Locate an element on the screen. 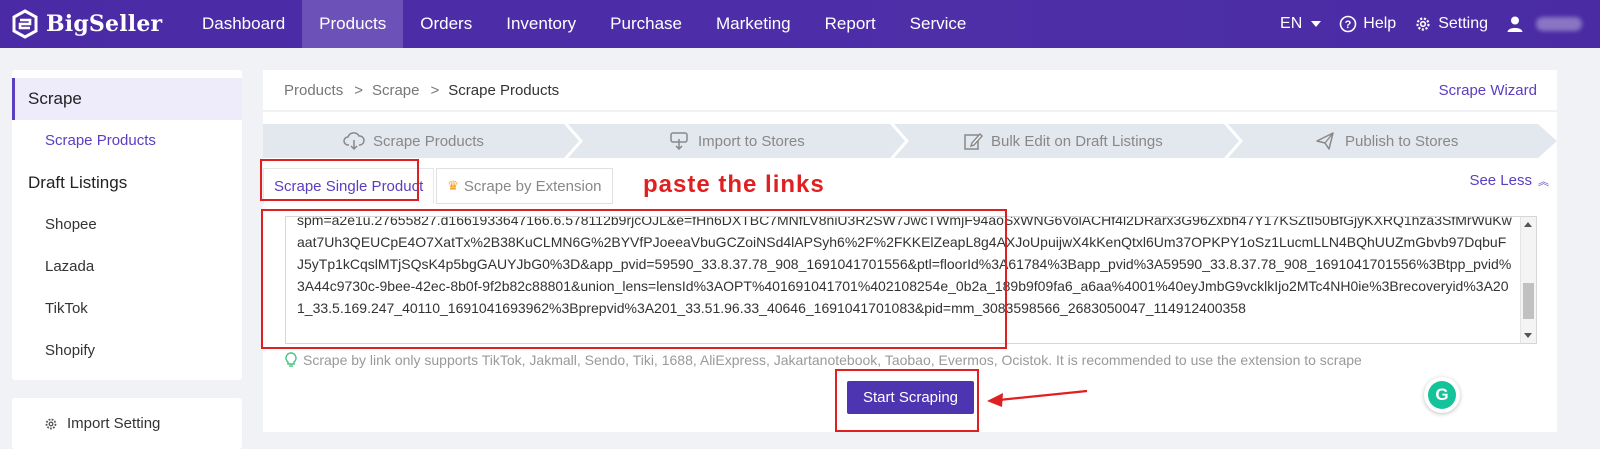  annotation-label: paste the links is located at coordinates (734, 184).